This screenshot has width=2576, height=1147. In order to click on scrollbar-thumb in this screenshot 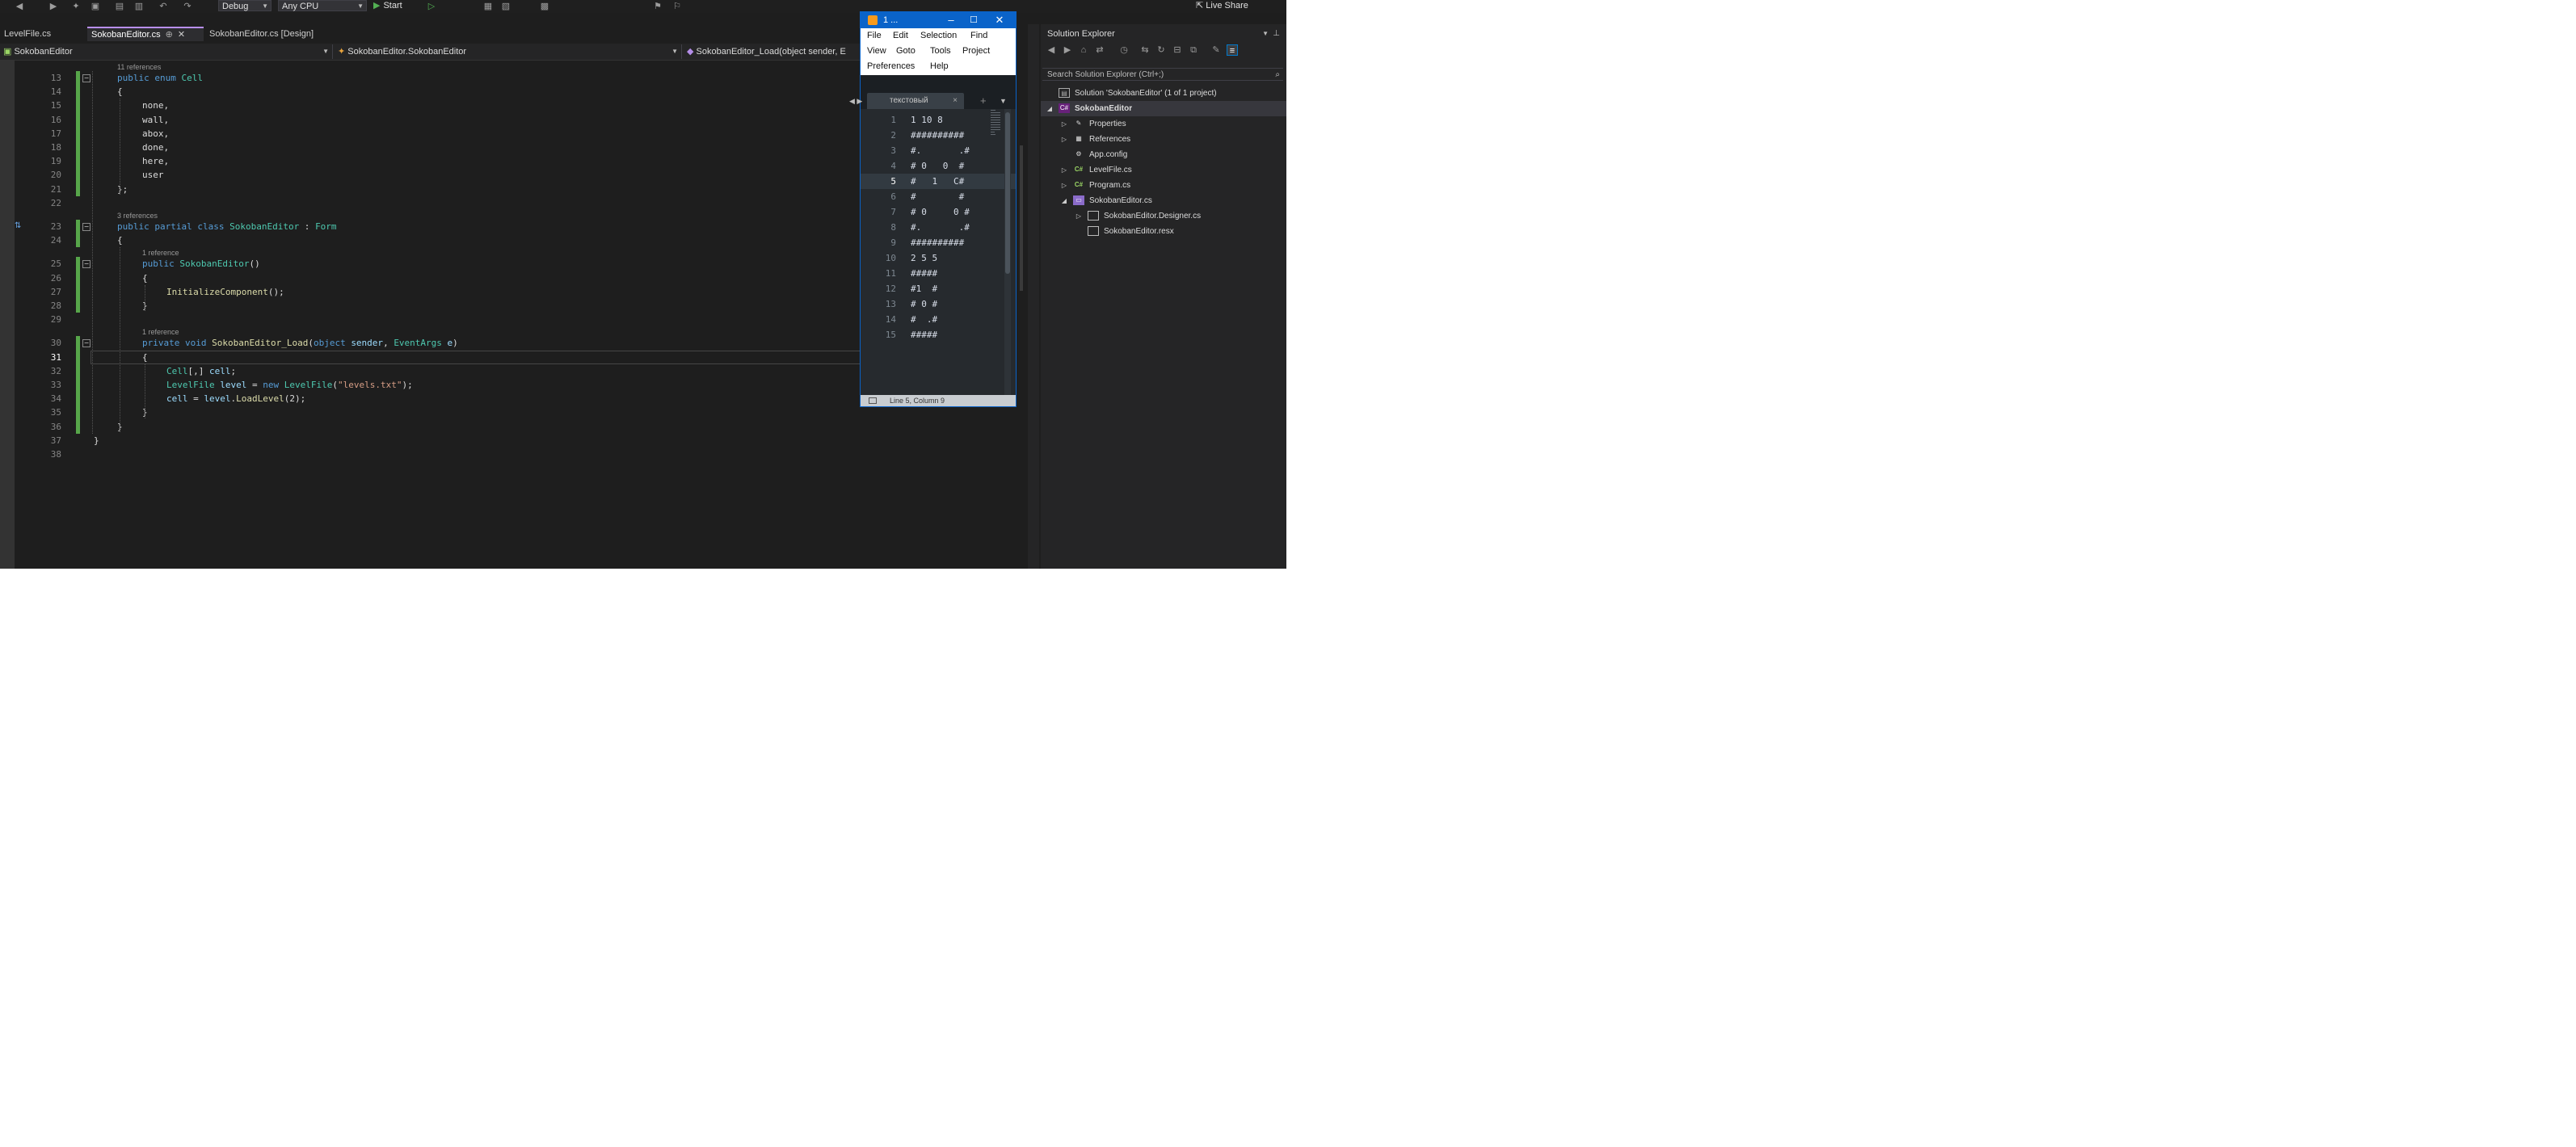, I will do `click(1007, 193)`.